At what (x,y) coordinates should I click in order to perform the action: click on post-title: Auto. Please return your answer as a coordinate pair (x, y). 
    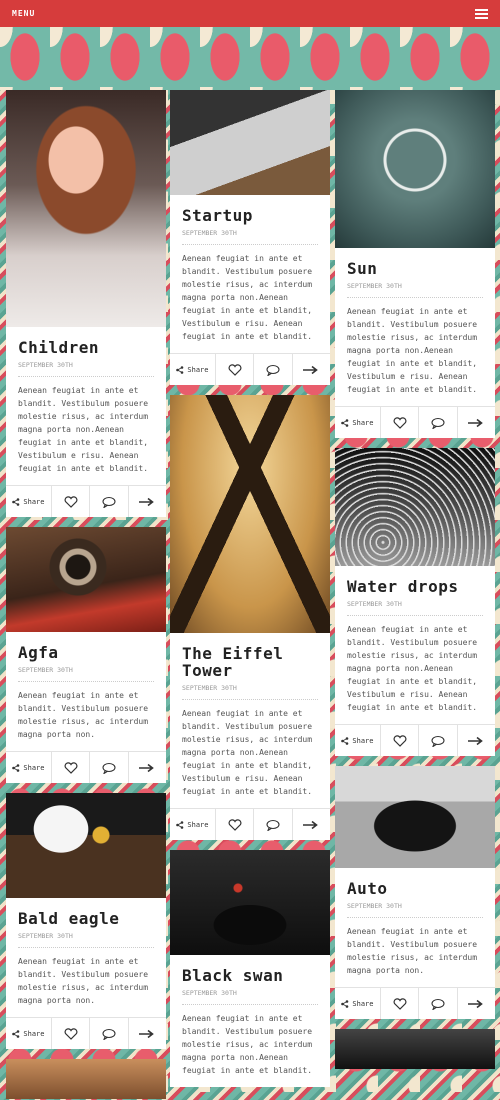
    Looking at the image, I should click on (415, 888).